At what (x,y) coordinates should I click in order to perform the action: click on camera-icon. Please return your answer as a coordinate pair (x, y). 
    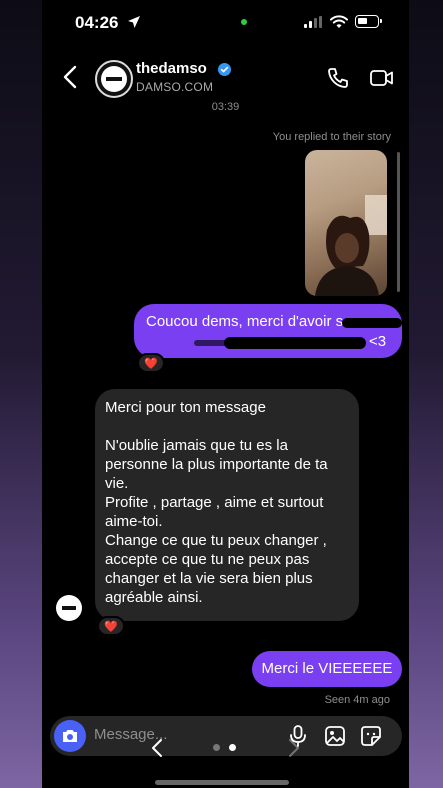
    Looking at the image, I should click on (70, 736).